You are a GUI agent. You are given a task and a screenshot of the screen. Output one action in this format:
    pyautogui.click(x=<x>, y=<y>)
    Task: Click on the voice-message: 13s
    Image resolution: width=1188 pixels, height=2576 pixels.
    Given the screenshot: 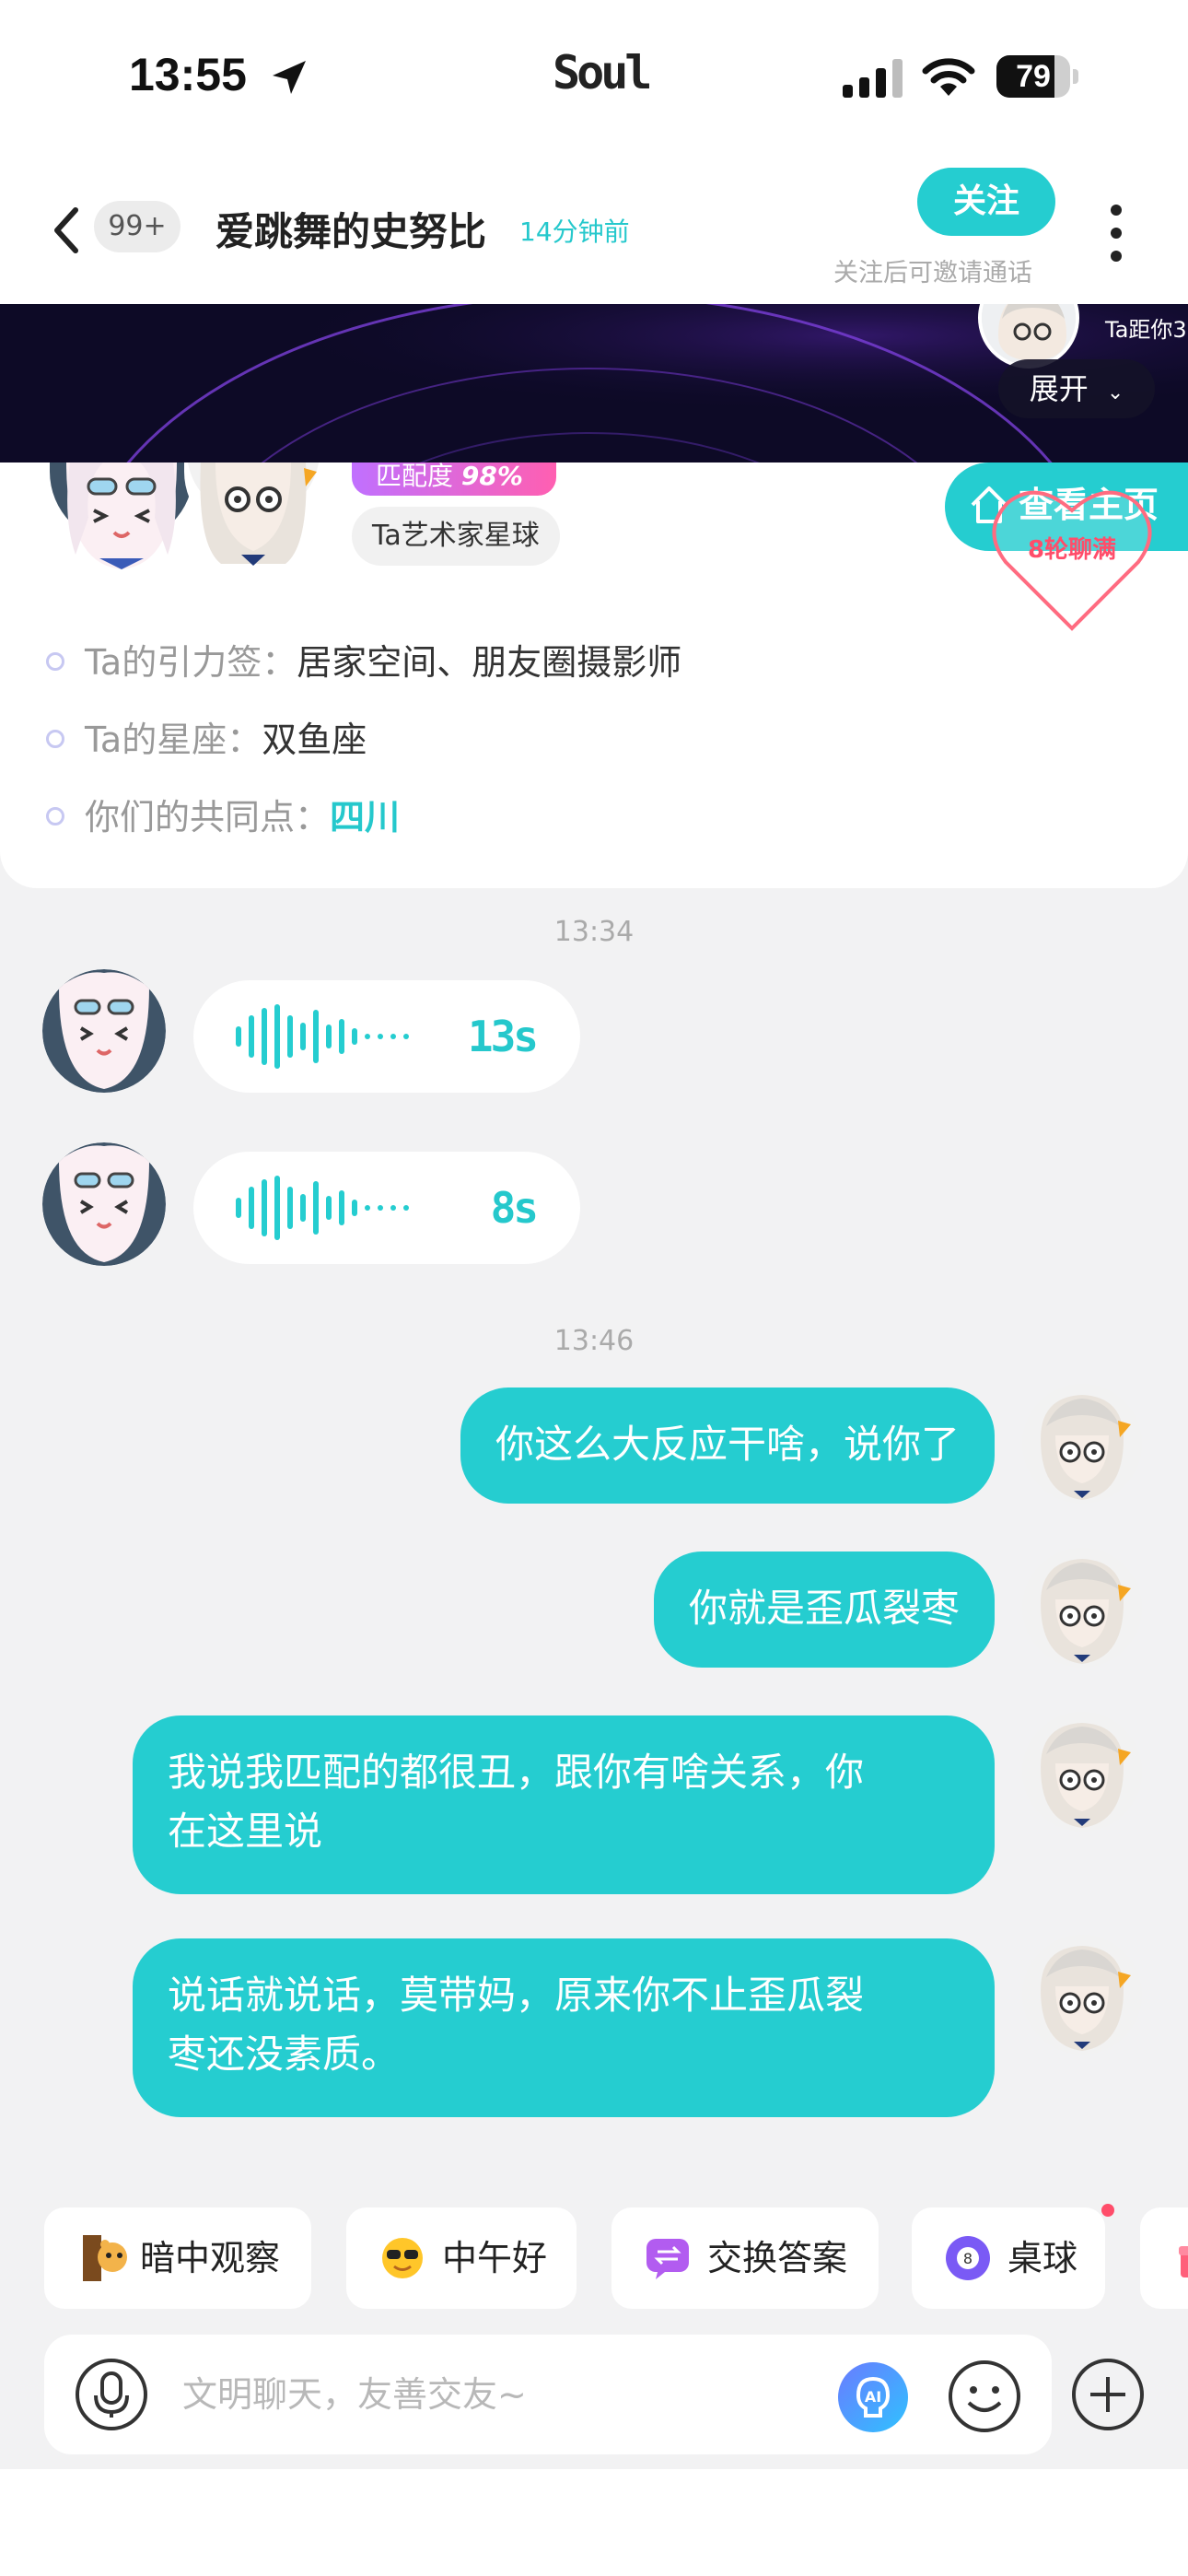 What is the action you would take?
    pyautogui.click(x=386, y=1036)
    